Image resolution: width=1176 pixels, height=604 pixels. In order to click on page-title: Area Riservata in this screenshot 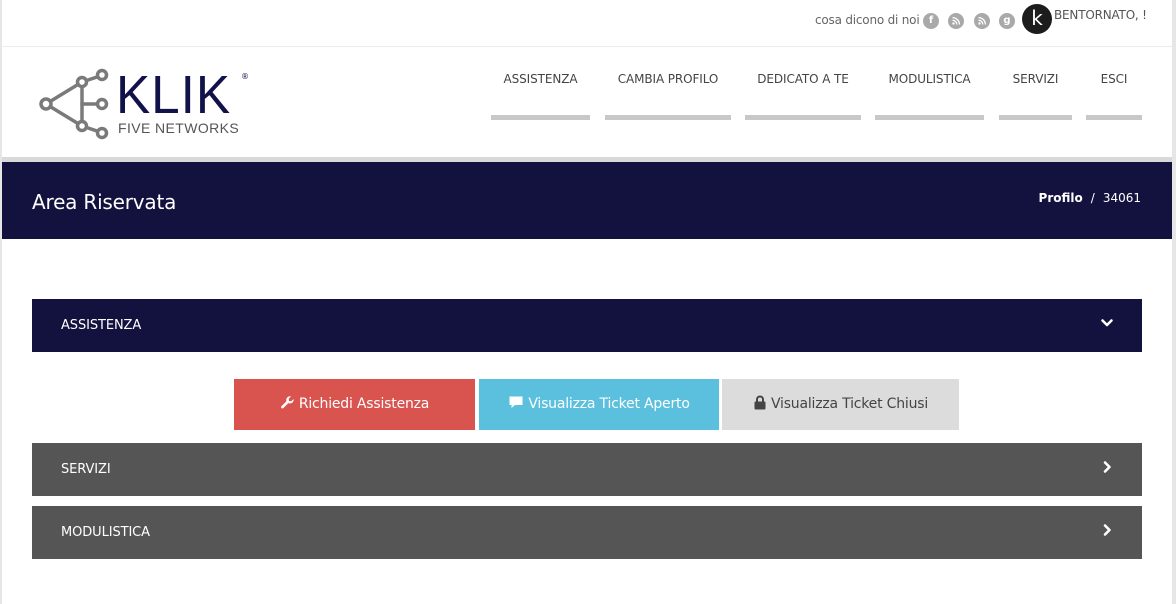, I will do `click(104, 202)`.